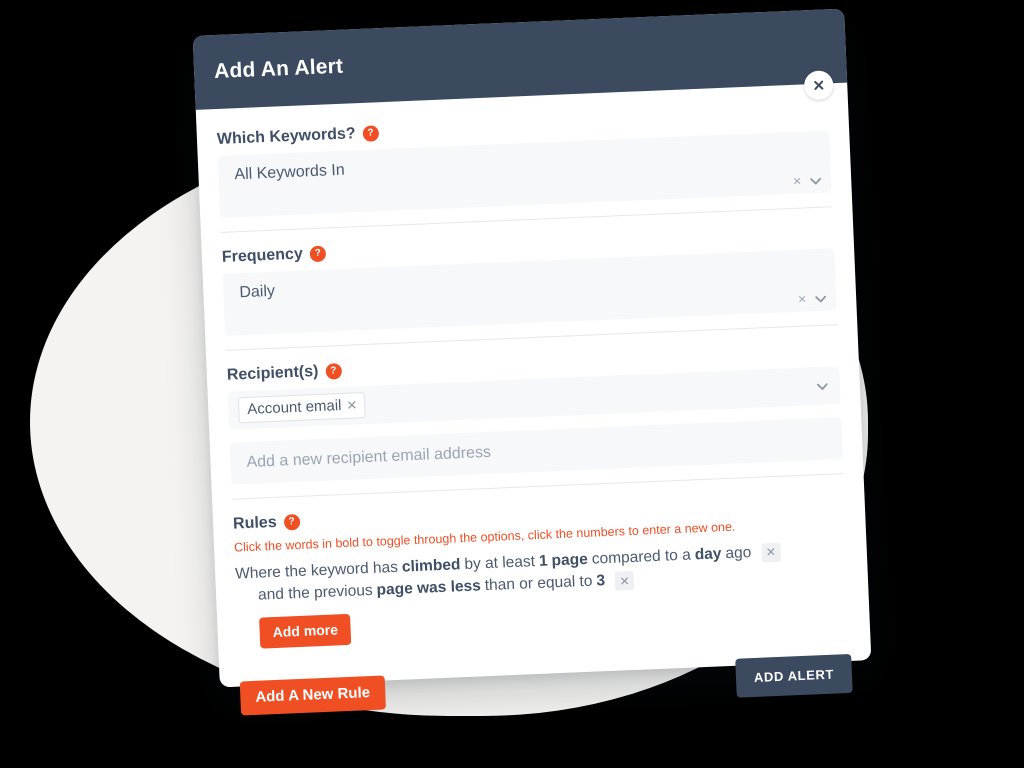 This screenshot has height=768, width=1024. Describe the element at coordinates (641, 557) in the screenshot. I see `rule1-text-3: compared to a` at that location.